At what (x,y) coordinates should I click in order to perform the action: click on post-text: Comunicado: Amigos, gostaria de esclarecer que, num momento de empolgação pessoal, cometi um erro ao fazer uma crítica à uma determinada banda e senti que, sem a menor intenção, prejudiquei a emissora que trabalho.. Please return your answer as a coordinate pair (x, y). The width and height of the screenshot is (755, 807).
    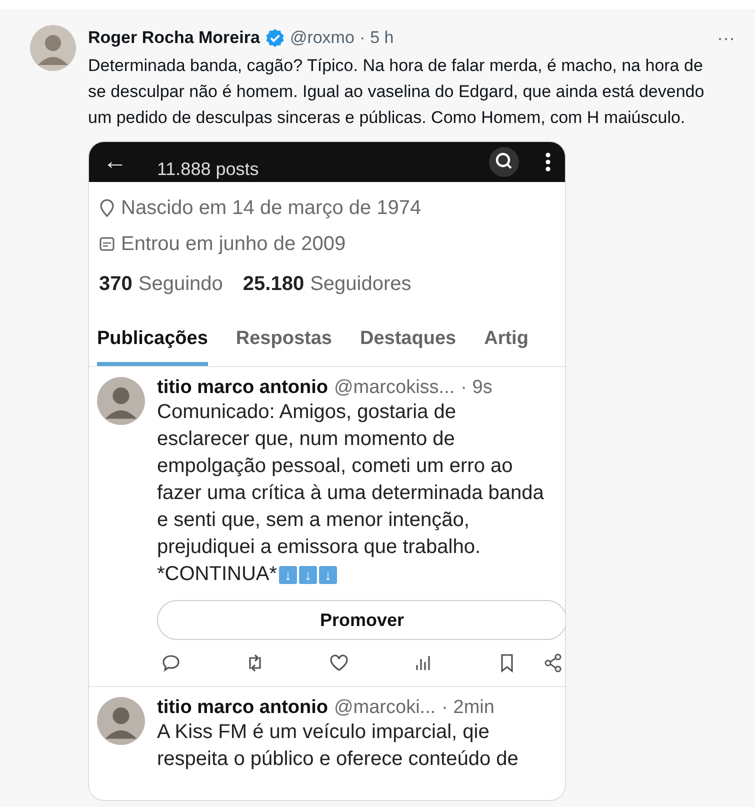
    Looking at the image, I should click on (351, 480).